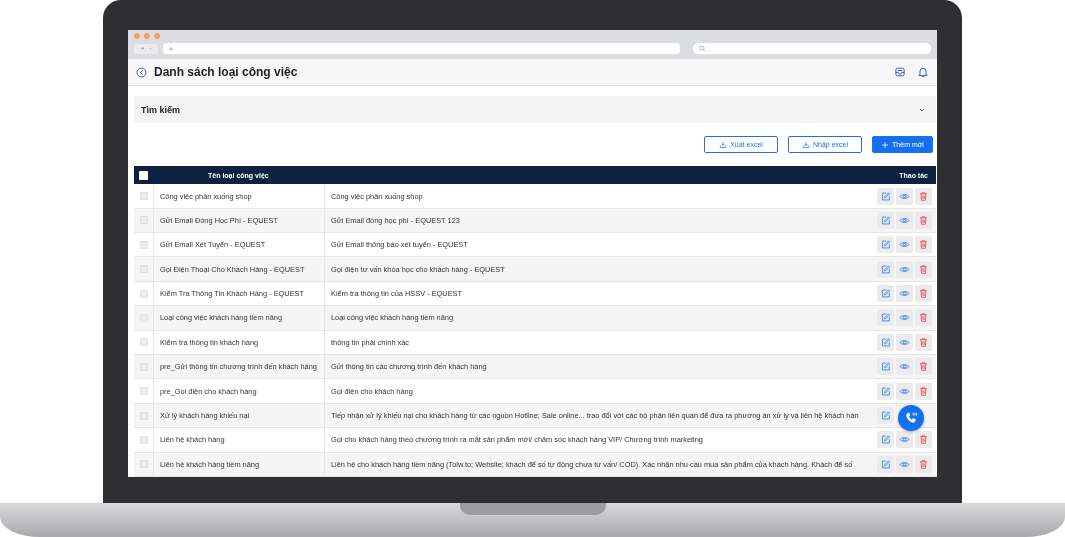  What do you see at coordinates (160, 109) in the screenshot?
I see `search-panel-label: Tìm kiếm` at bounding box center [160, 109].